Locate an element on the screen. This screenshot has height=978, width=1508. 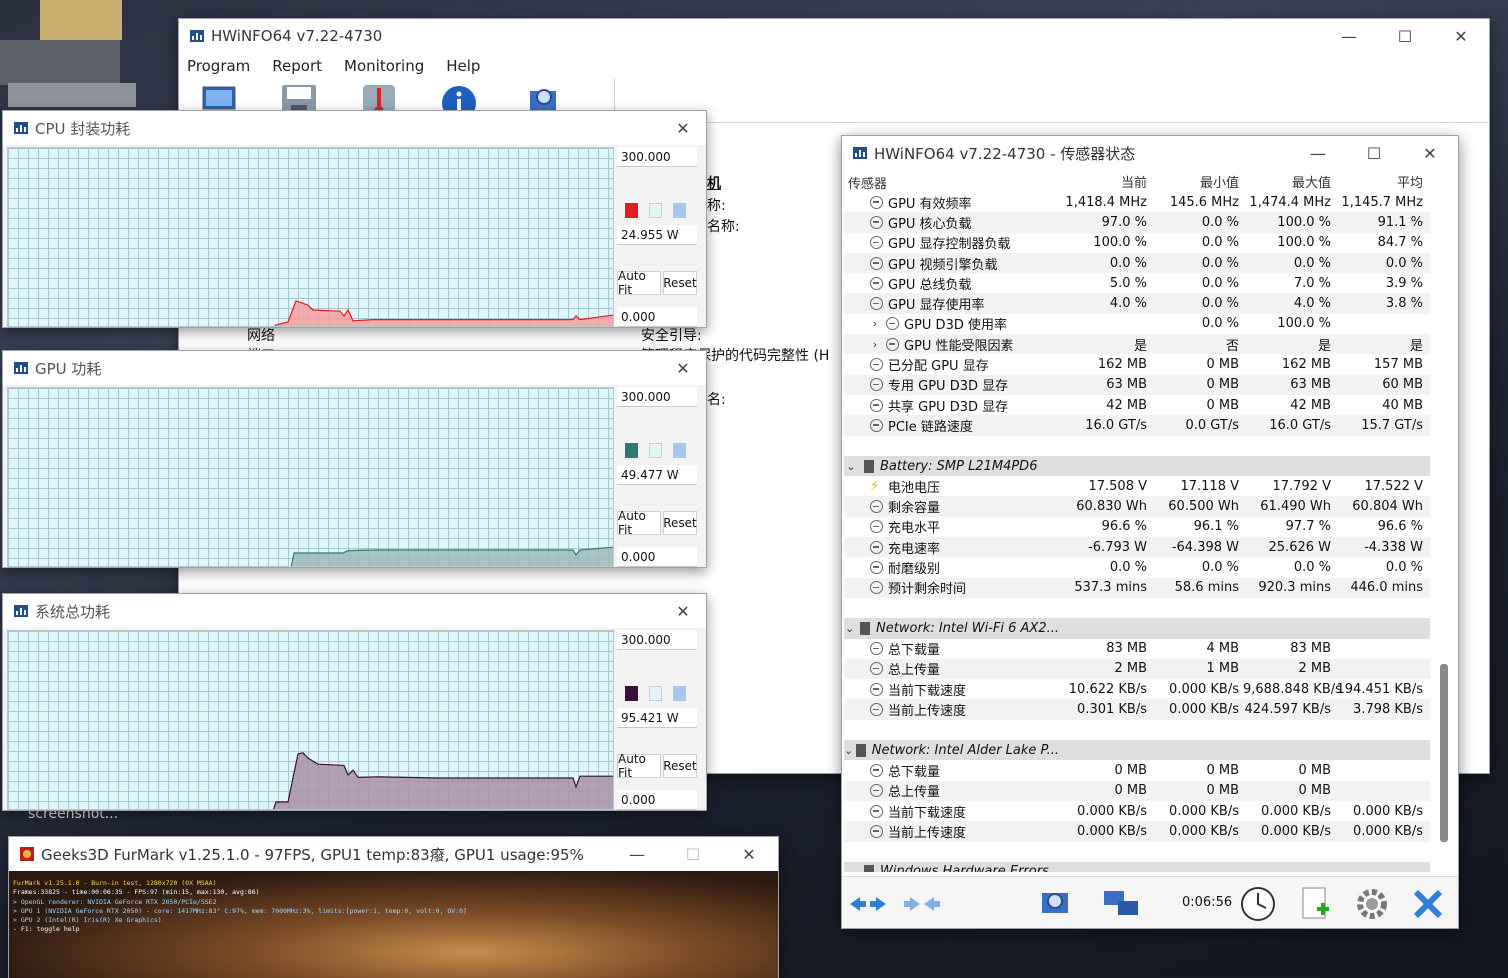
sensor-name-cell: PCIe 链路速度 is located at coordinates (951, 425).